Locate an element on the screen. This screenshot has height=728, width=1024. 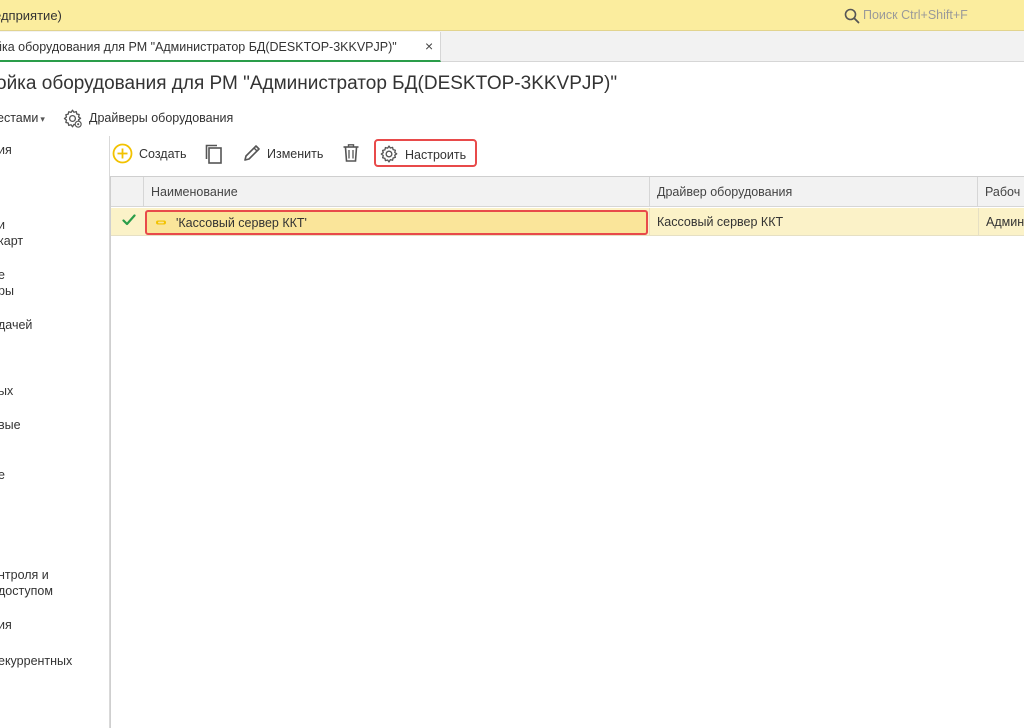
pencil-icon is located at coordinates (252, 153).